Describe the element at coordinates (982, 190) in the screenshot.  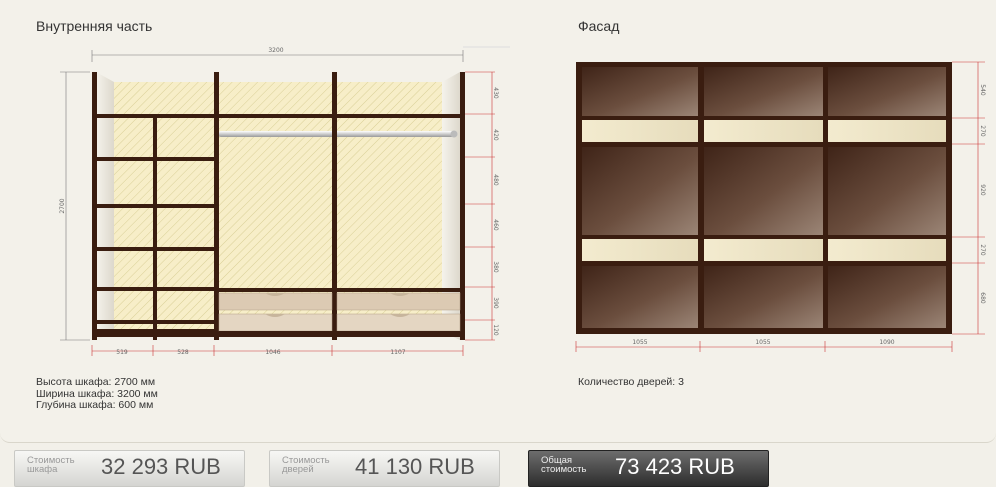
I see `svg-text: 920` at that location.